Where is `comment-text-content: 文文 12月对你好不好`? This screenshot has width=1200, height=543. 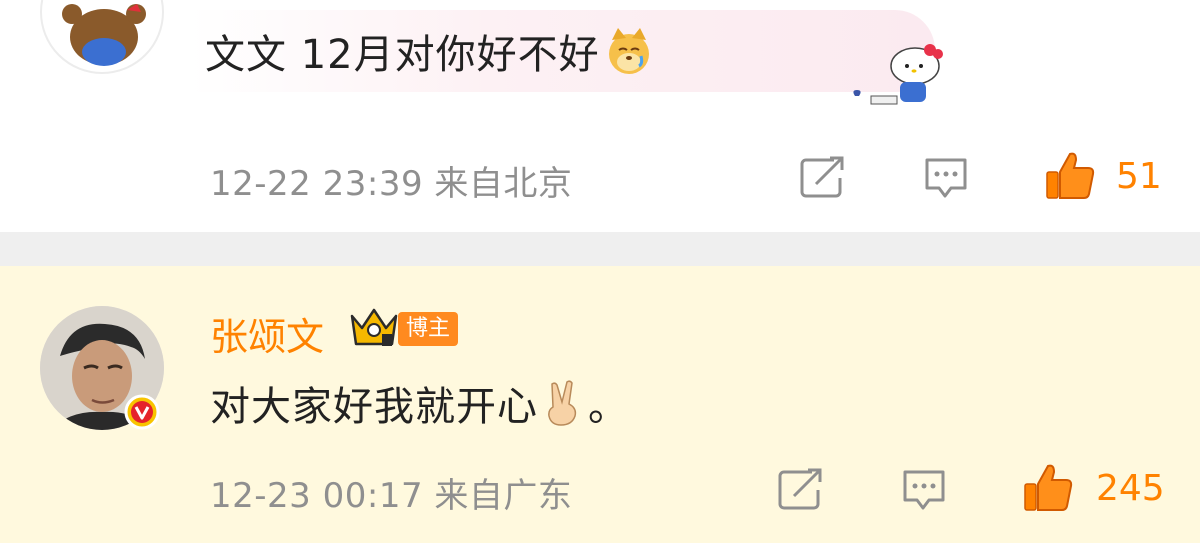
comment-text-content: 文文 12月对你好不好 is located at coordinates (402, 55).